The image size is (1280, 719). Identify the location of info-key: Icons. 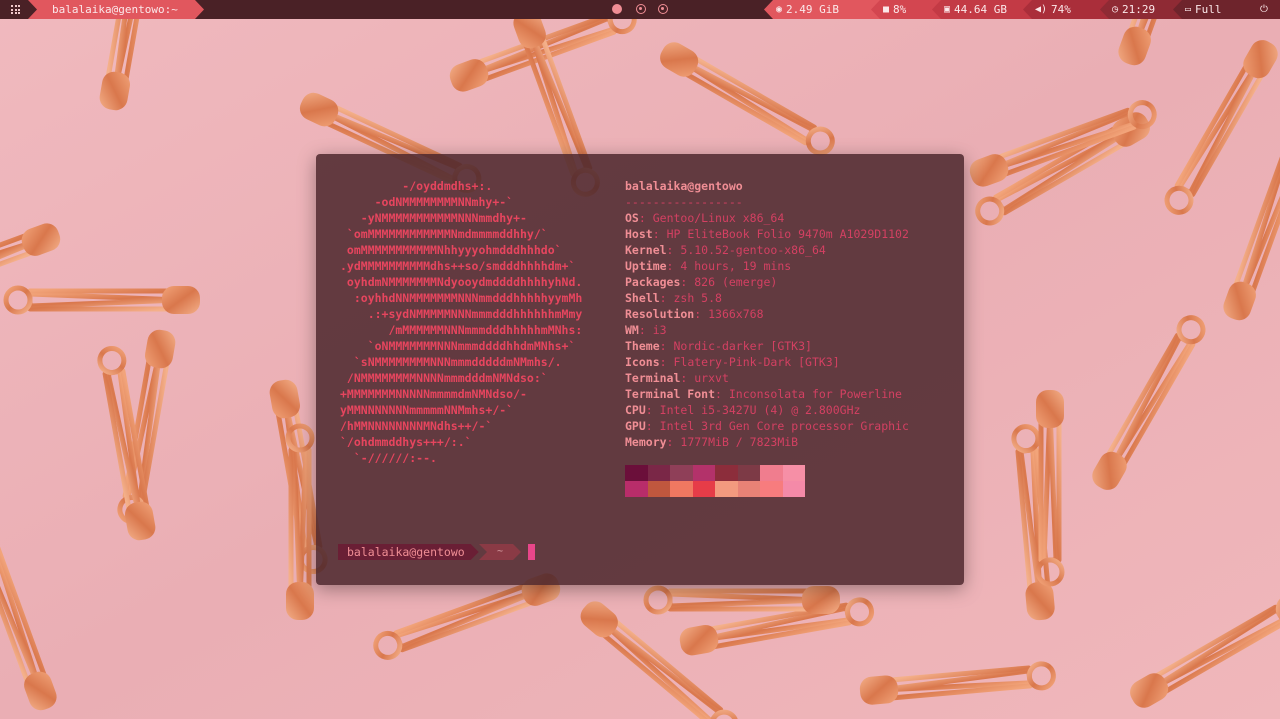
(642, 362).